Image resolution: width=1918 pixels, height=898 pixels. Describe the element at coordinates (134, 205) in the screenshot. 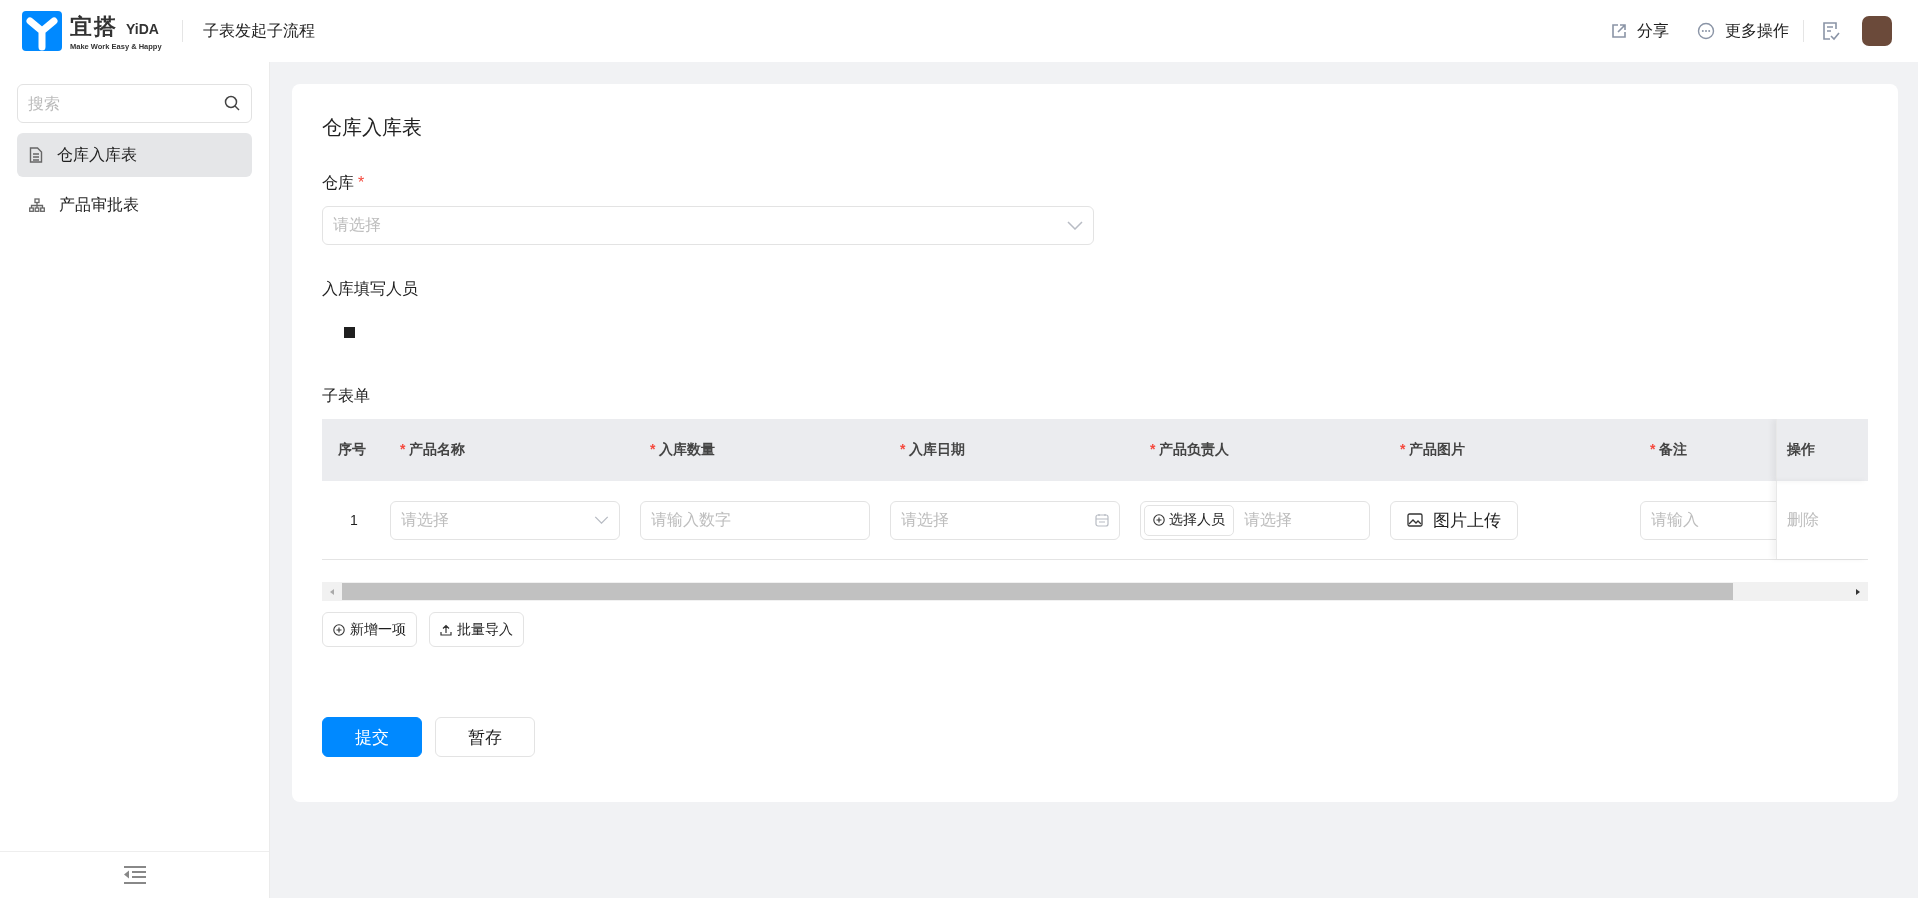

I see `nav-item: 产品审批表` at that location.